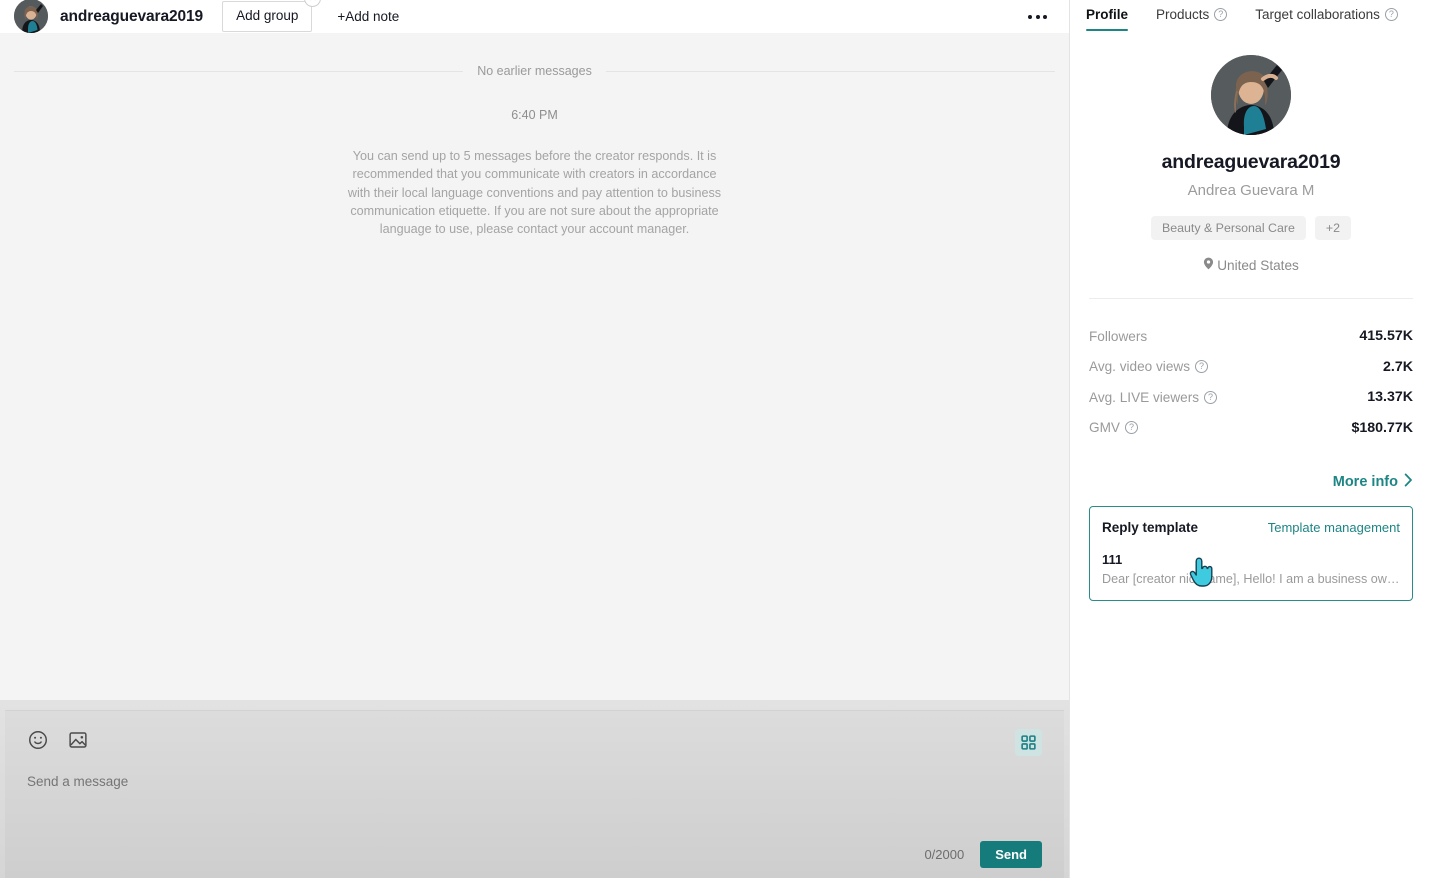 This screenshot has height=878, width=1432. I want to click on message-composer: 0/2000 Send, so click(534, 794).